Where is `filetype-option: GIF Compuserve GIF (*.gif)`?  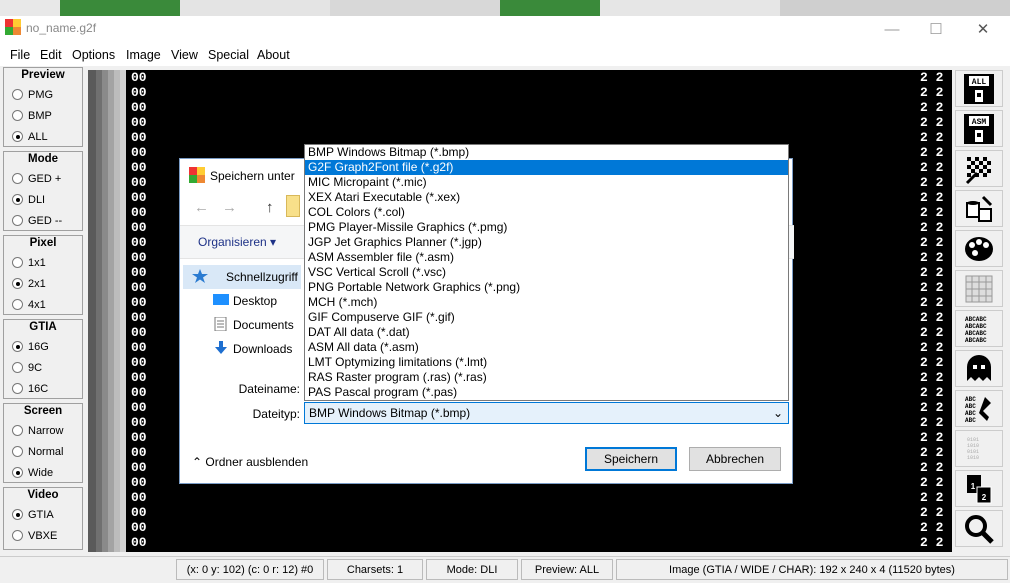 filetype-option: GIF Compuserve GIF (*.gif) is located at coordinates (546, 317).